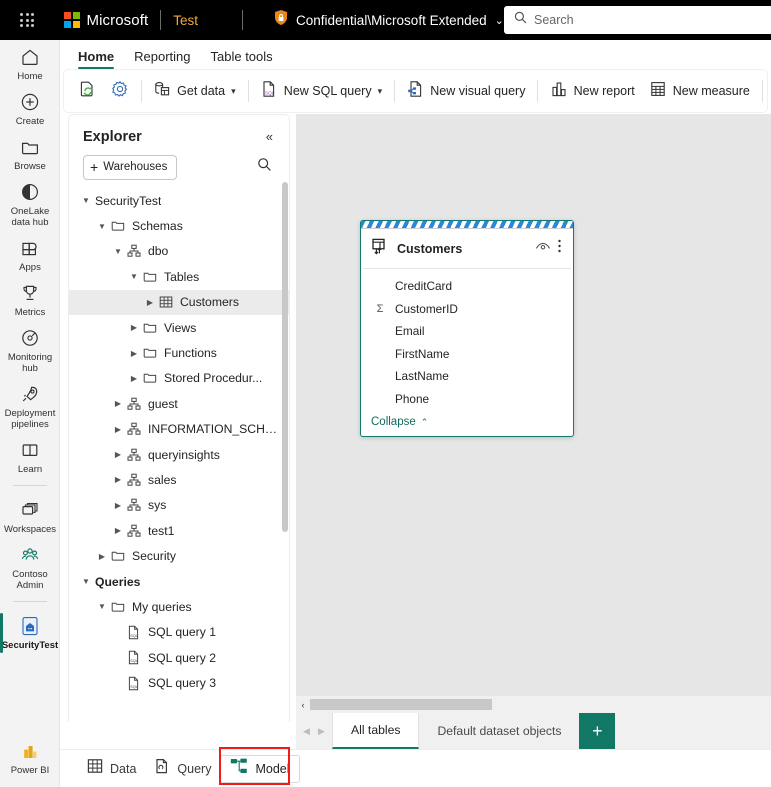 The width and height of the screenshot is (771, 787). I want to click on tab-prev-icon: ◀, so click(306, 731).